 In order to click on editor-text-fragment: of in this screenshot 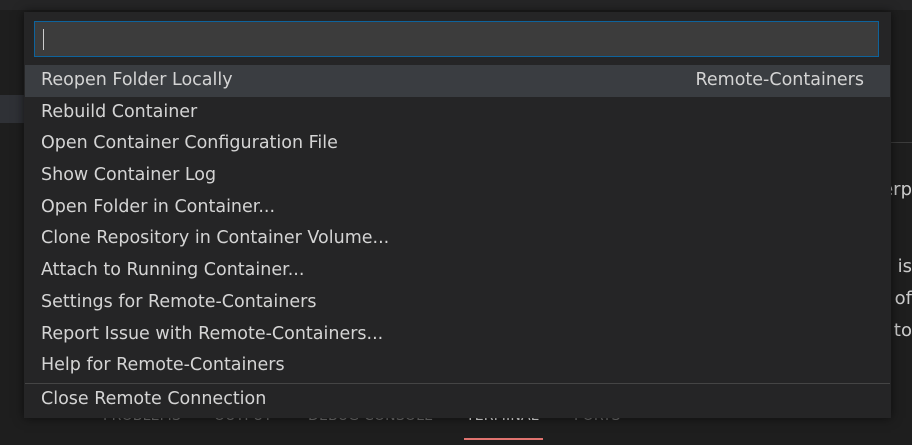, I will do `click(903, 298)`.